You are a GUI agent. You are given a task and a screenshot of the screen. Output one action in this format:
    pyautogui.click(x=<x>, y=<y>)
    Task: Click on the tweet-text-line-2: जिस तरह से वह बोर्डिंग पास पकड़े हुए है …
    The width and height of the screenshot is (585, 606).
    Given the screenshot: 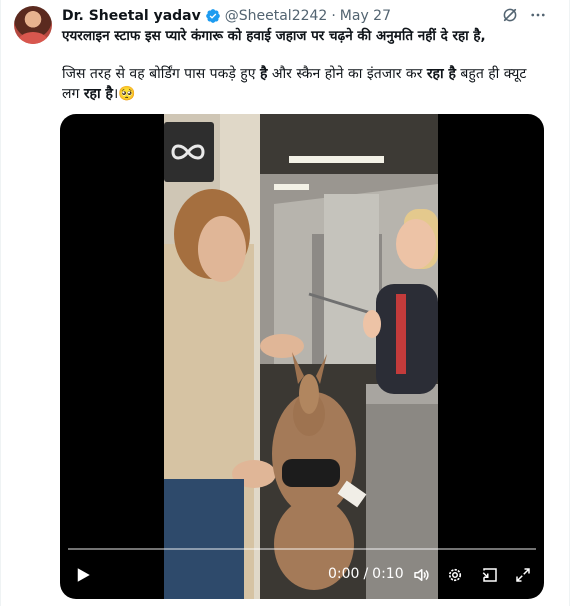 What is the action you would take?
    pyautogui.click(x=294, y=74)
    